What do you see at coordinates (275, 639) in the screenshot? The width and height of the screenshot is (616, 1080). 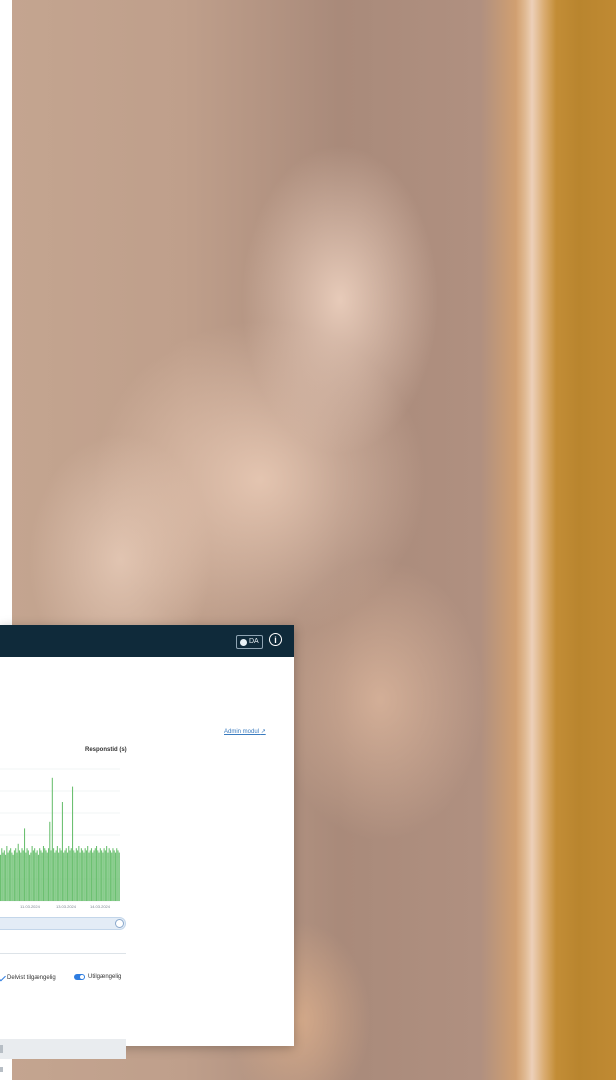 I see `info-icon: i` at bounding box center [275, 639].